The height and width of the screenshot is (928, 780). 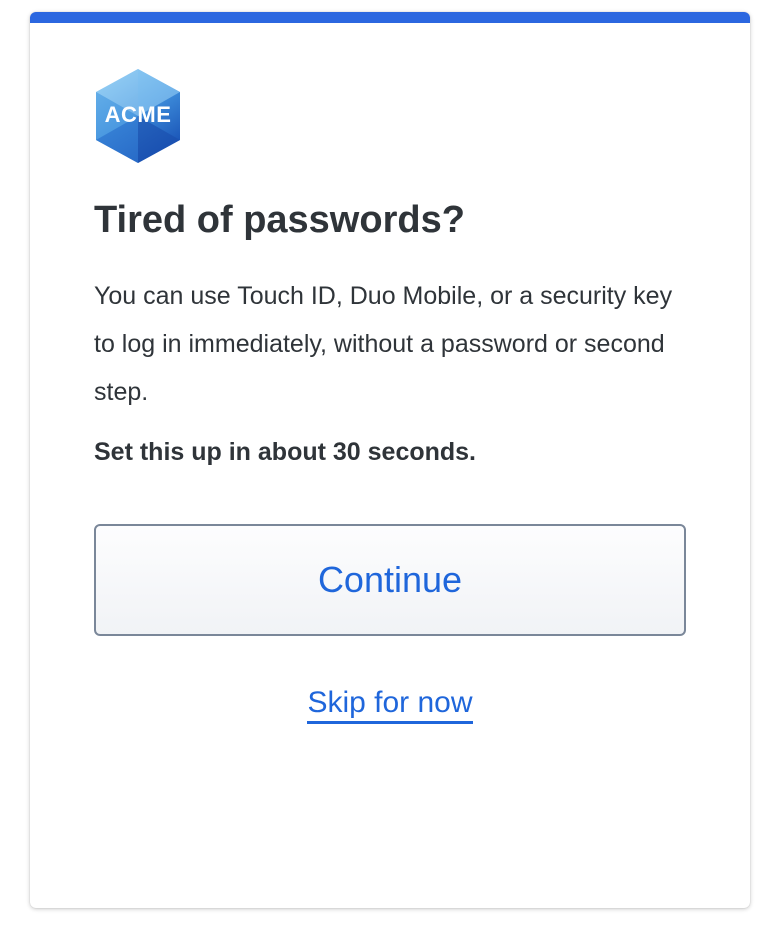 What do you see at coordinates (390, 17) in the screenshot?
I see `accent-bar` at bounding box center [390, 17].